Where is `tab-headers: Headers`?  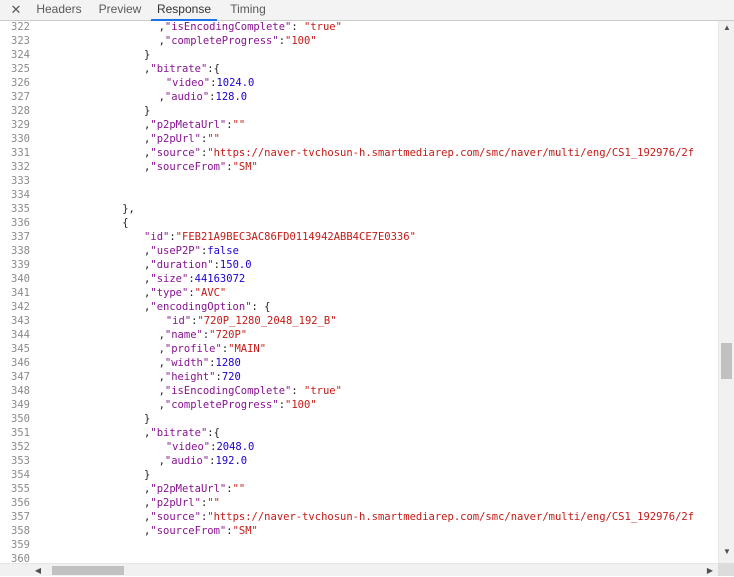
tab-headers: Headers is located at coordinates (59, 10).